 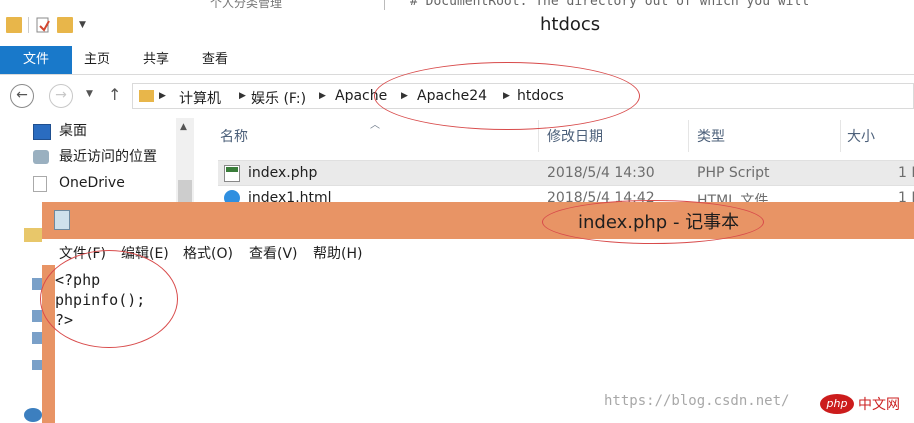 I want to click on new-folder-icon, so click(x=65, y=25).